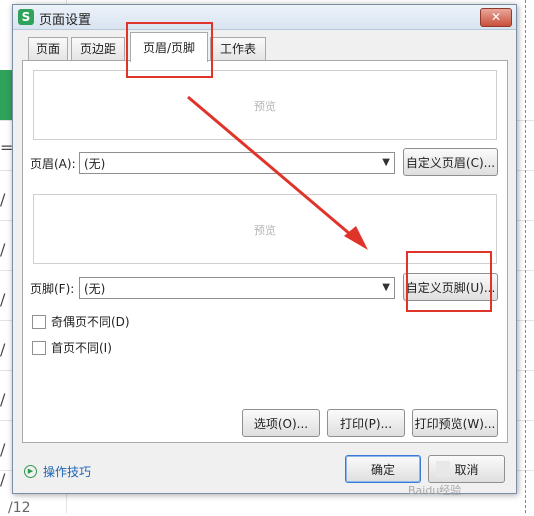 This screenshot has height=516, width=534. Describe the element at coordinates (95, 289) in the screenshot. I see `footer-select-value: (无)` at that location.